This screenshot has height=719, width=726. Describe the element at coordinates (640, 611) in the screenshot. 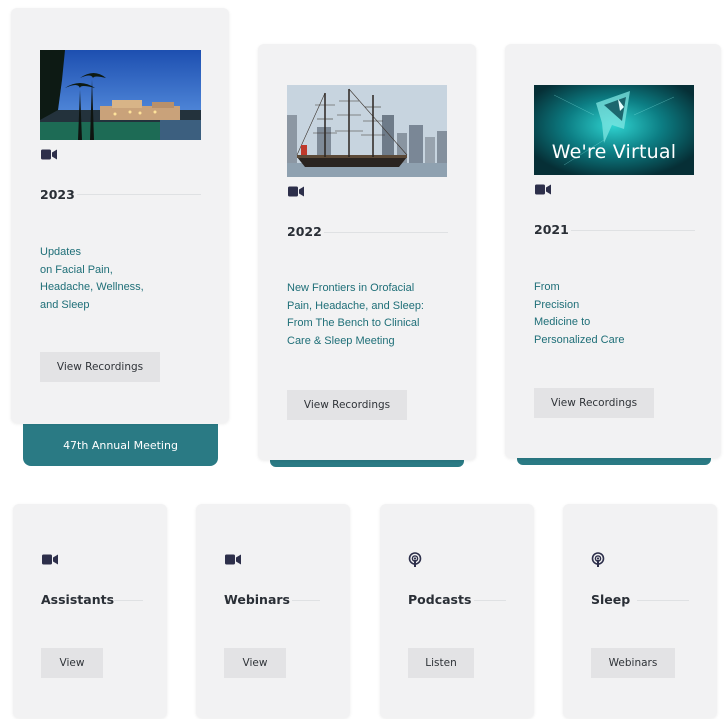

I see `resource-card-sleep: Sleep Webinars` at that location.